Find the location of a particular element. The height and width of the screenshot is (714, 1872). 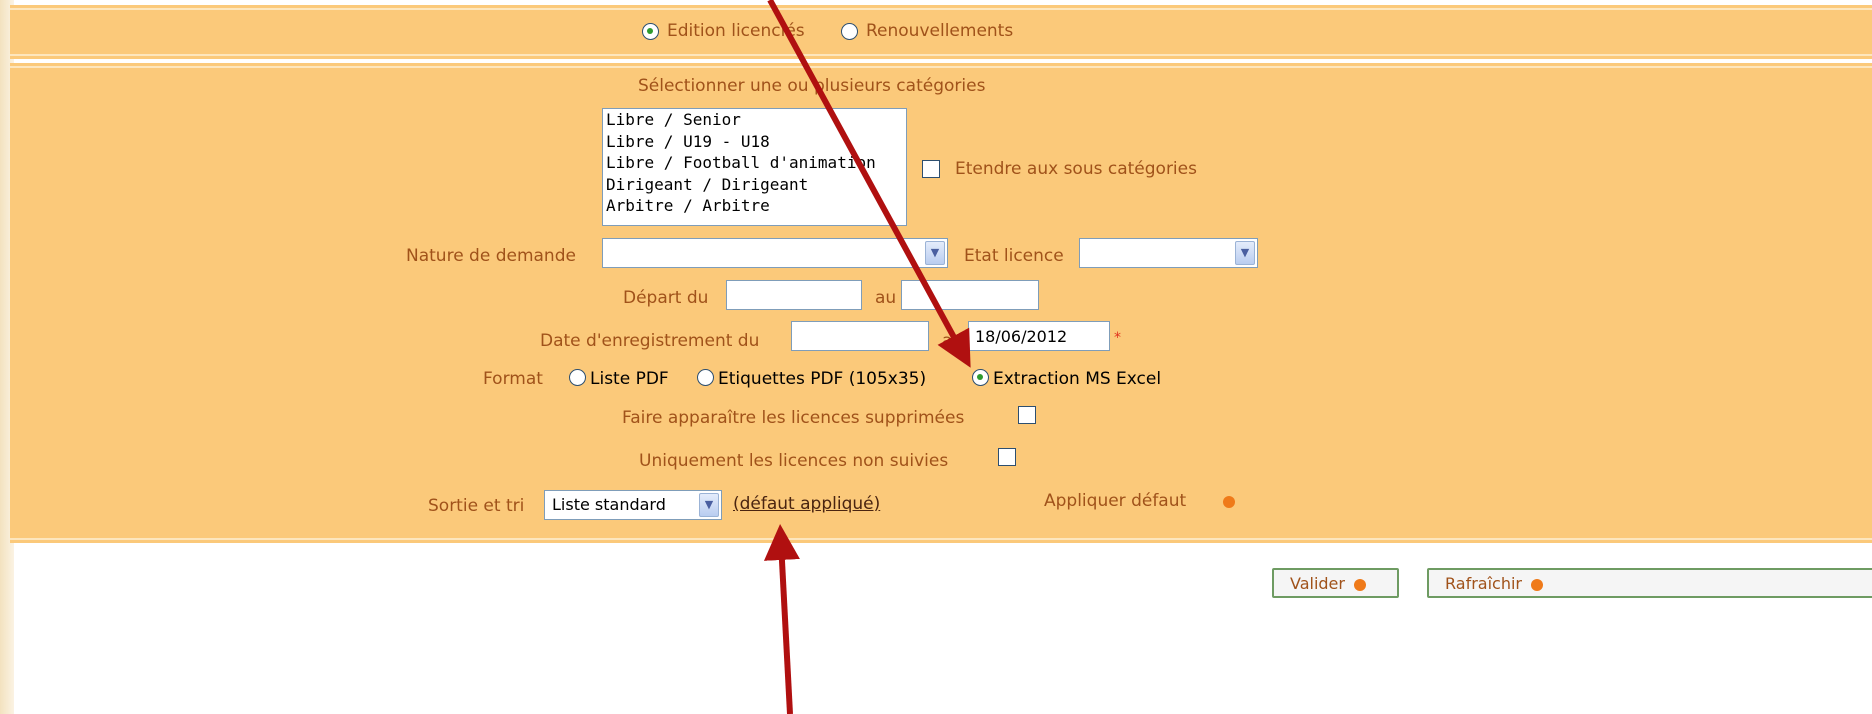

annotation-arrow-default is located at coordinates (781, 619).